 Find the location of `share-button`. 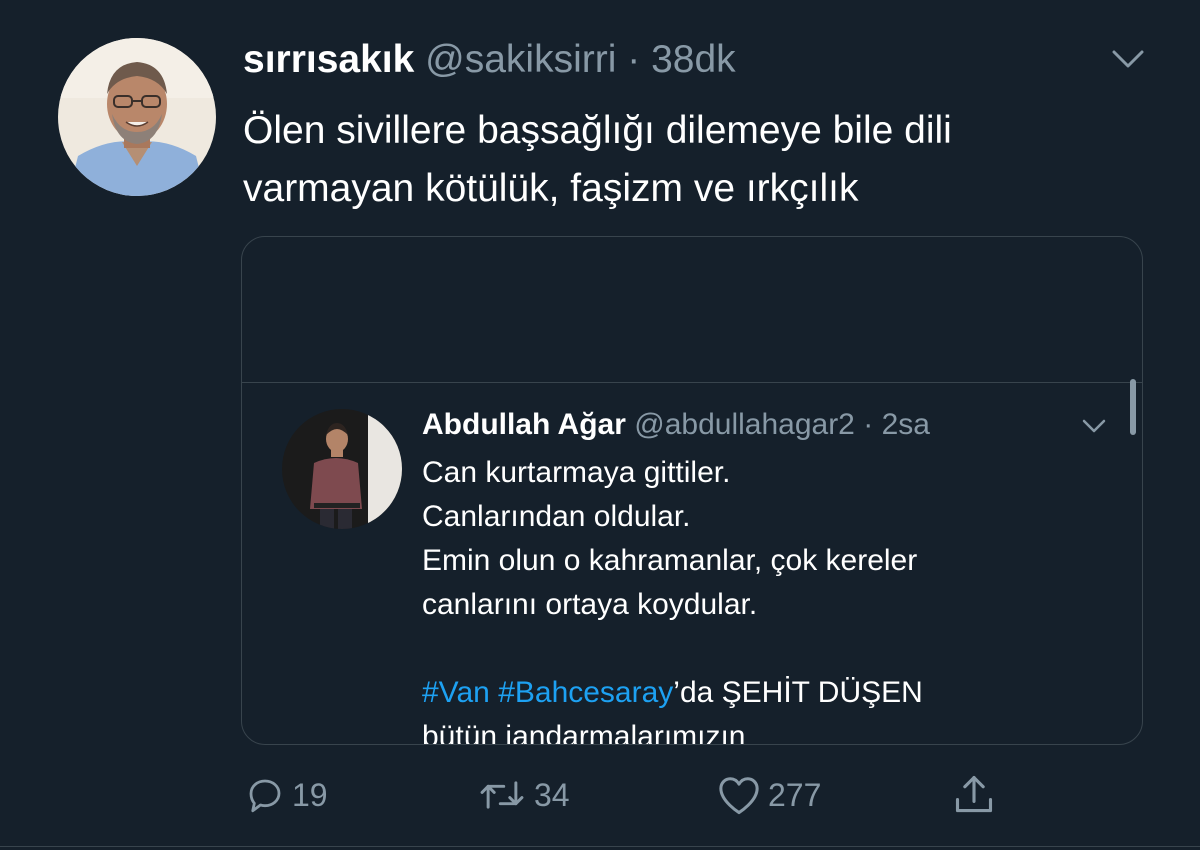

share-button is located at coordinates (974, 795).